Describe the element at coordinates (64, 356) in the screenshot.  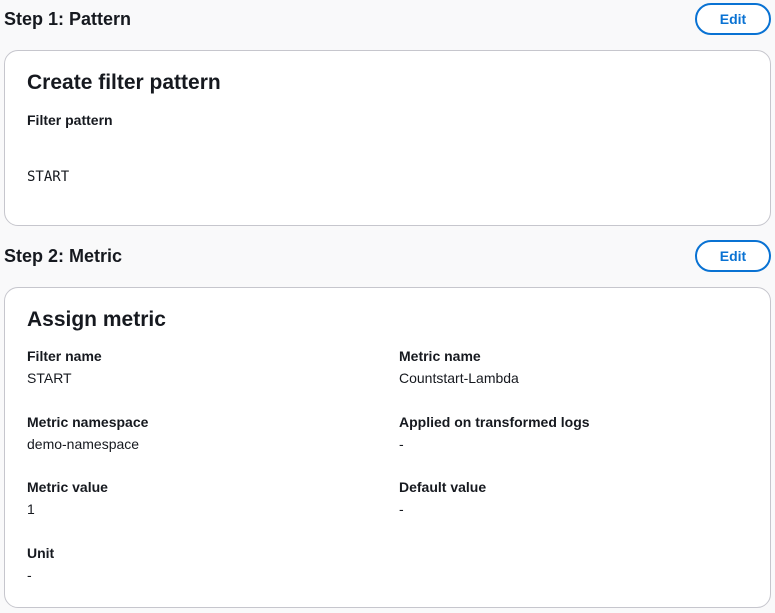
I see `filter-name-label: Filter name` at that location.